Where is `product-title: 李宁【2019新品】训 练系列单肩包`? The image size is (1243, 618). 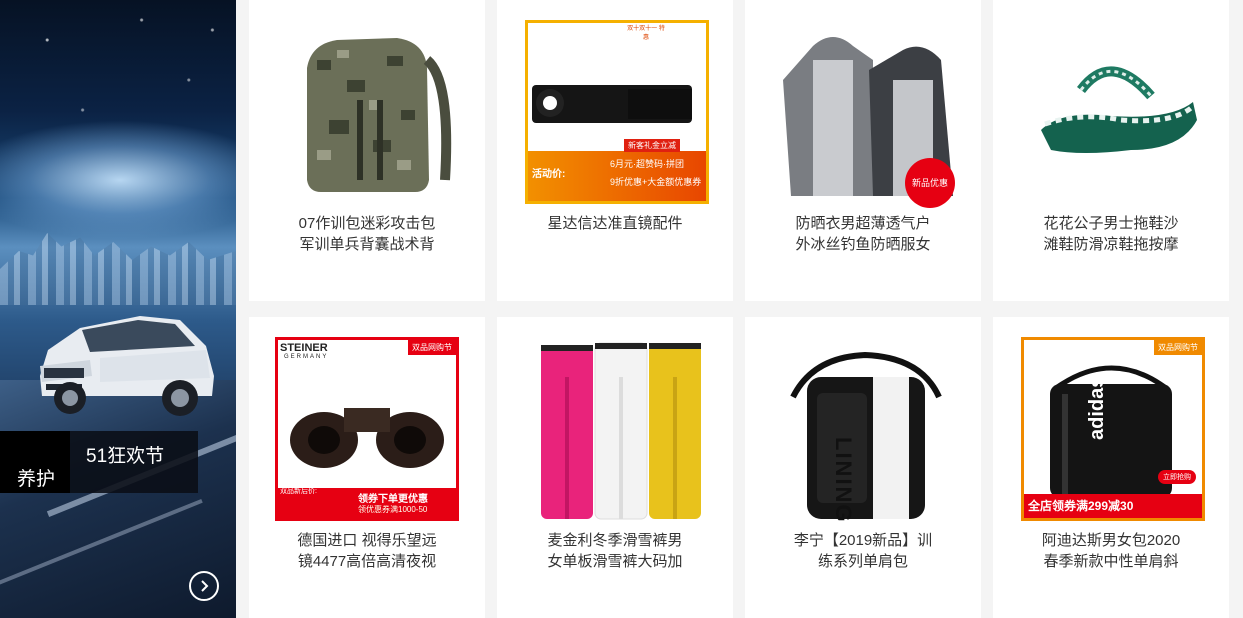 product-title: 李宁【2019新品】训 练系列单肩包 is located at coordinates (863, 551).